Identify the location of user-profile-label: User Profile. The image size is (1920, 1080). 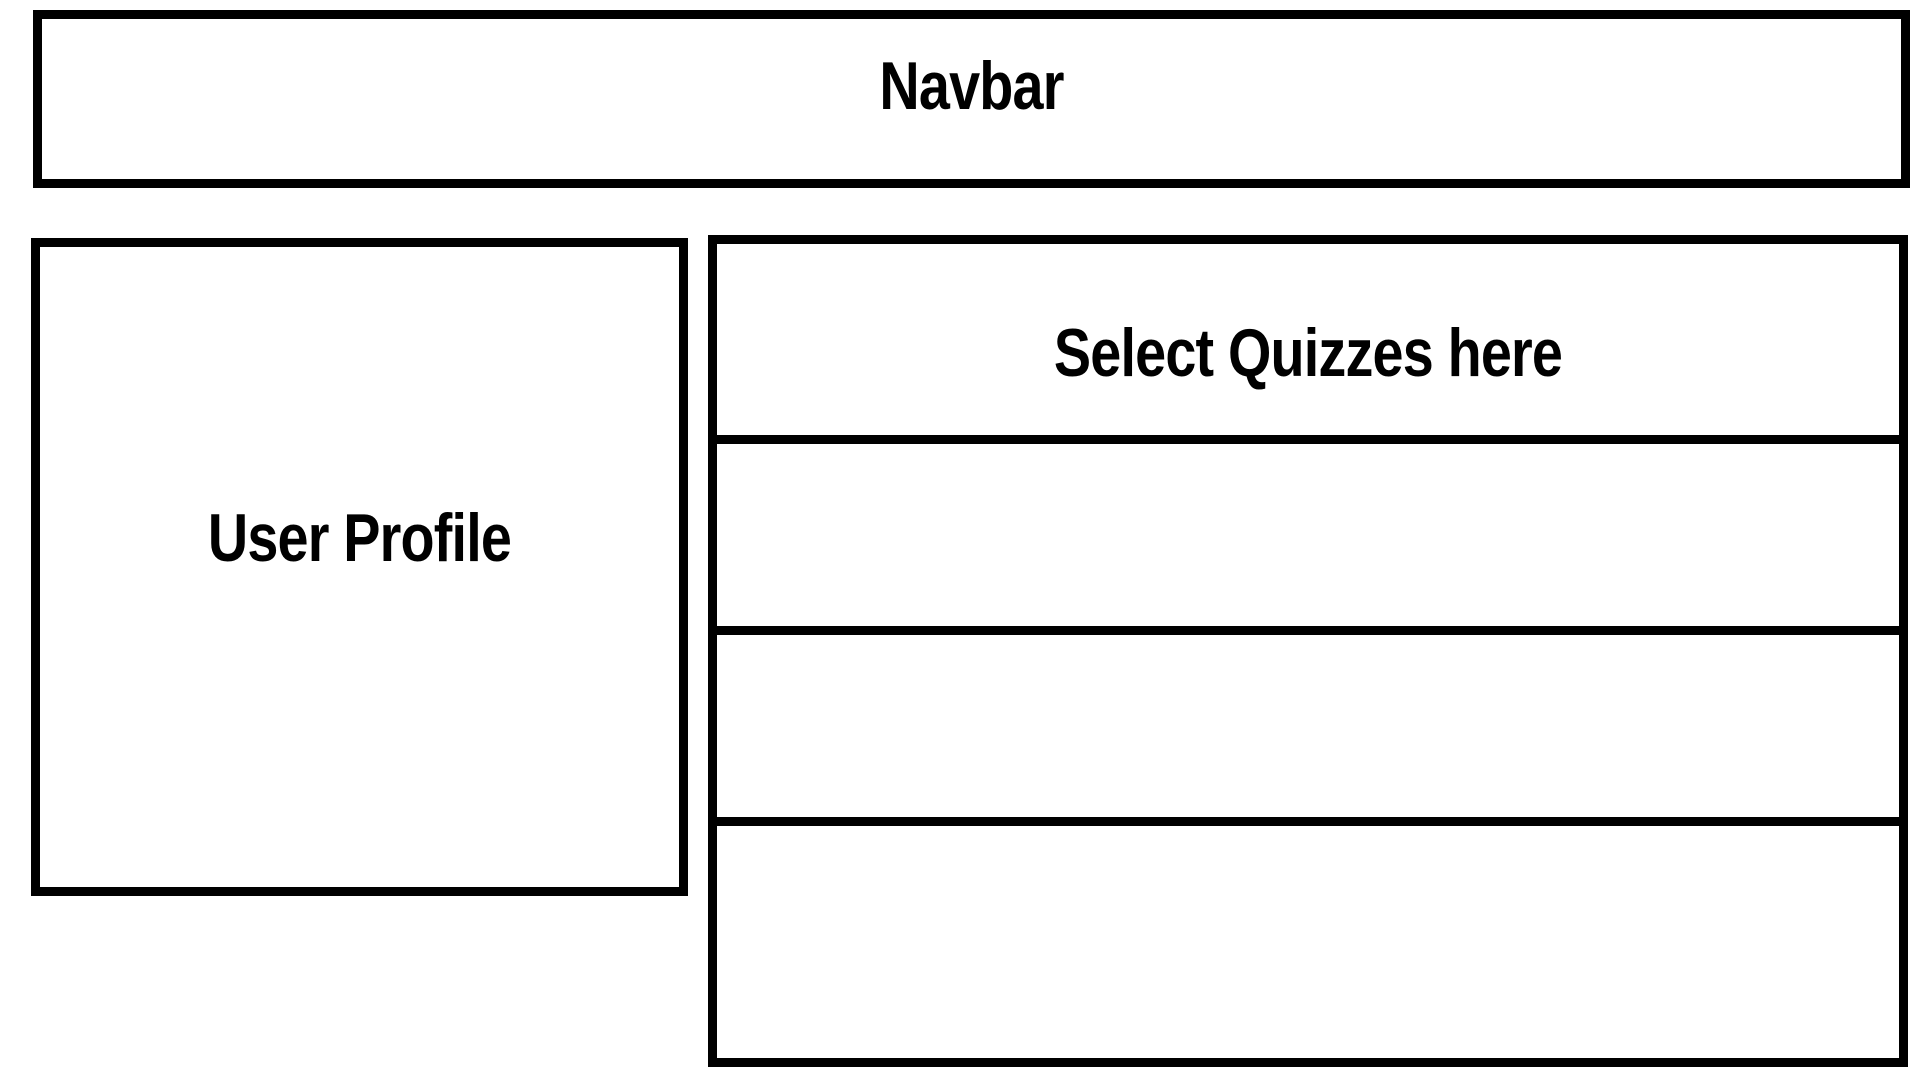
(359, 538).